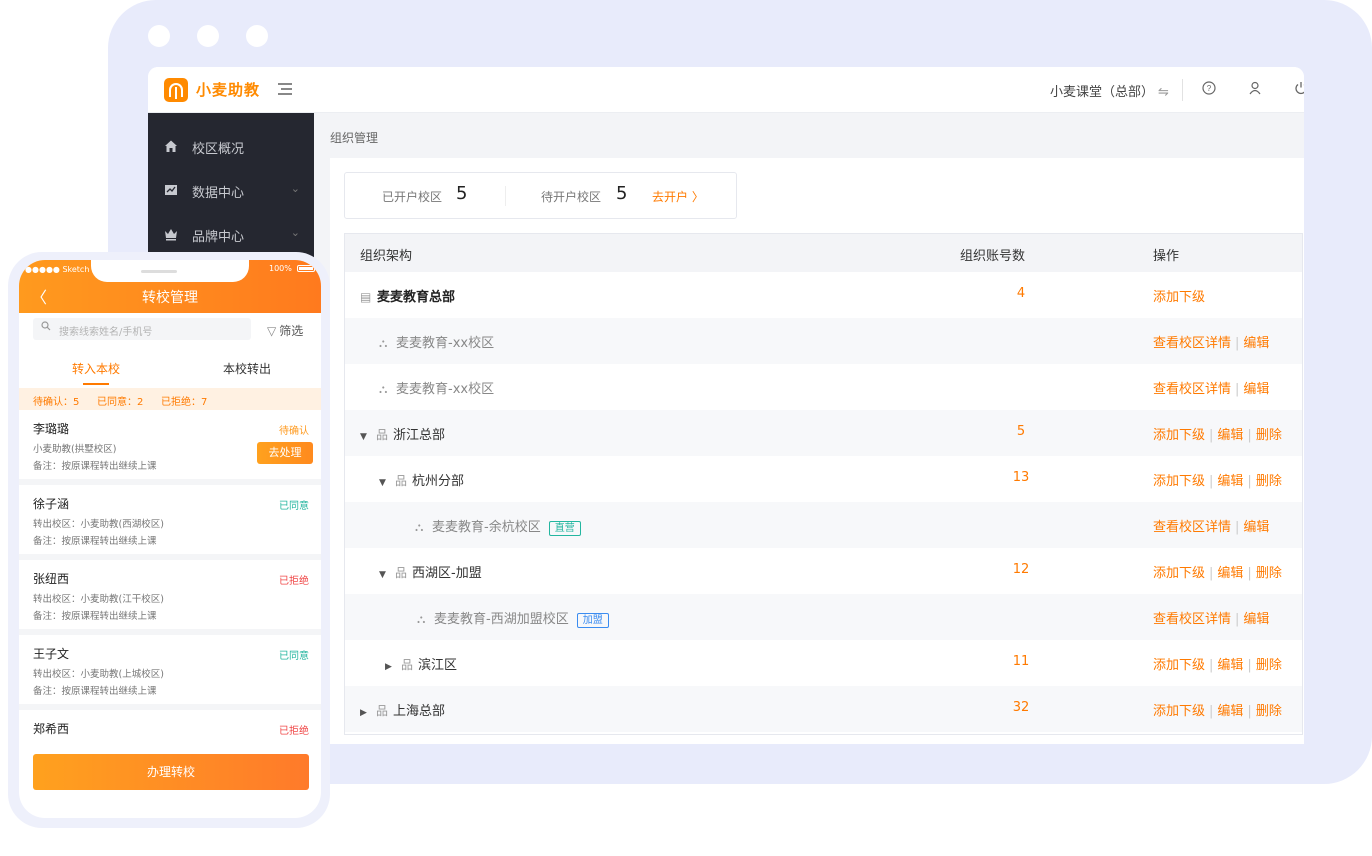 This screenshot has height=856, width=1372. What do you see at coordinates (1109, 90) in the screenshot?
I see `campus-switch: 小麦课堂（总部） ⇋` at bounding box center [1109, 90].